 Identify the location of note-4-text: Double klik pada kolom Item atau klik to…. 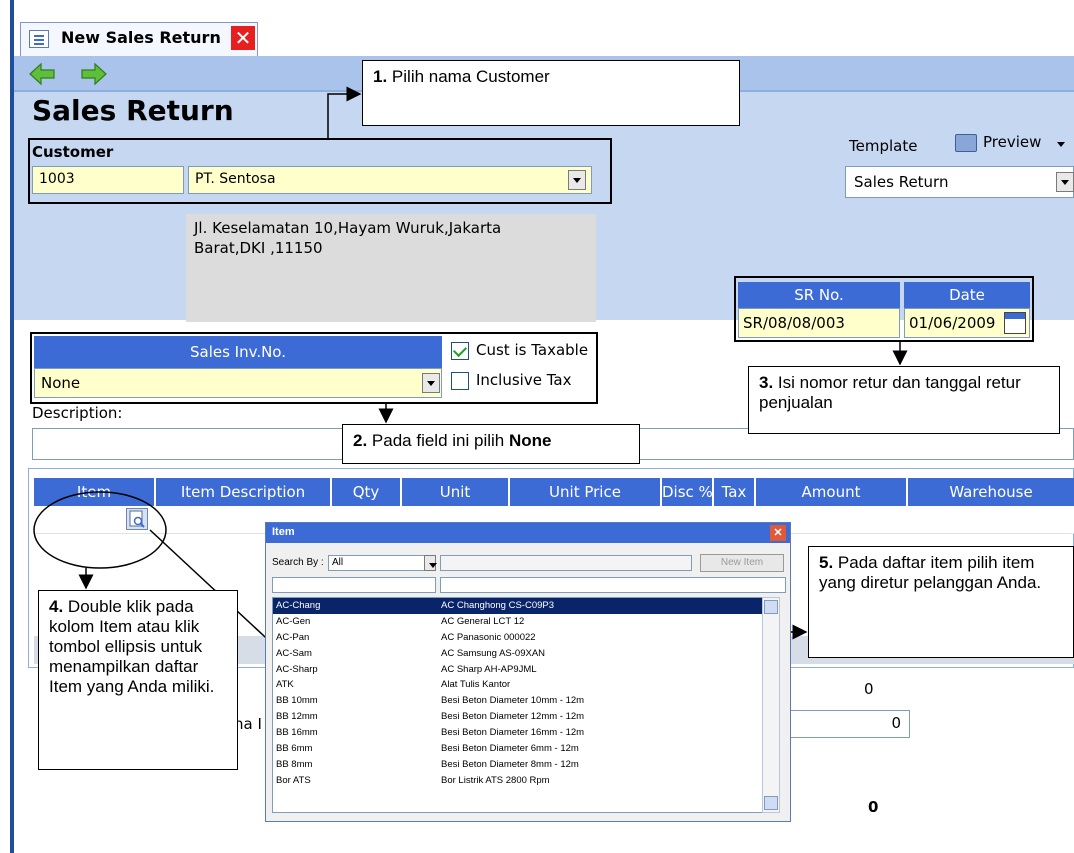
(132, 646).